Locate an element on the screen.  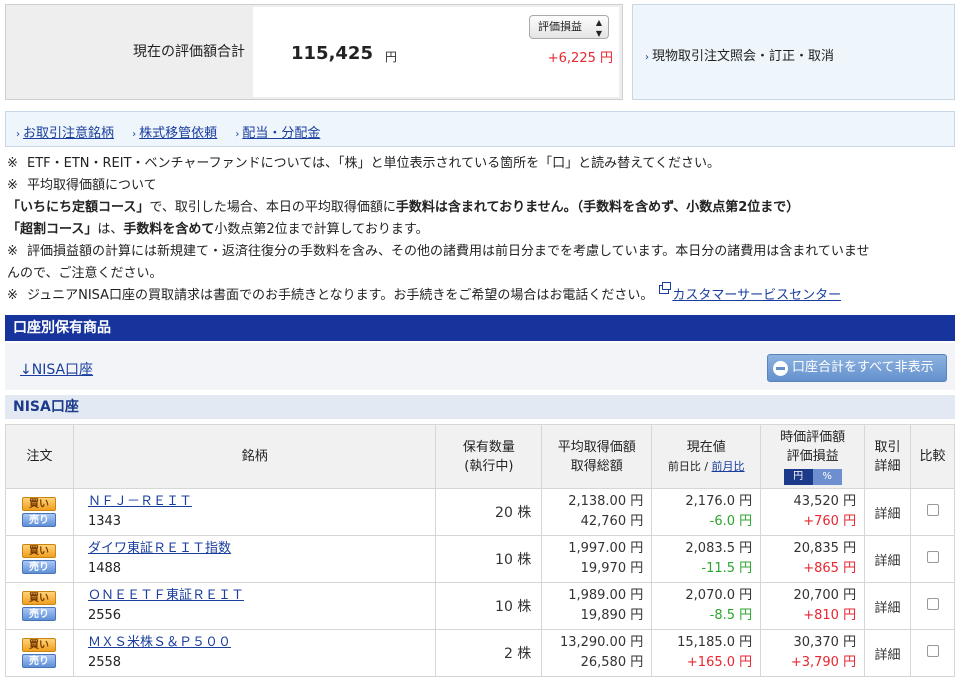
stock-name-link: ＯＮＥＥＴＦ東証ＲＥＩＴ is located at coordinates (166, 595).